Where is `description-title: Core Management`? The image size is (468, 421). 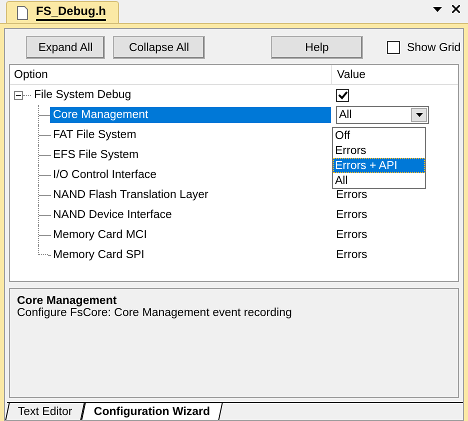 description-title: Core Management is located at coordinates (67, 301).